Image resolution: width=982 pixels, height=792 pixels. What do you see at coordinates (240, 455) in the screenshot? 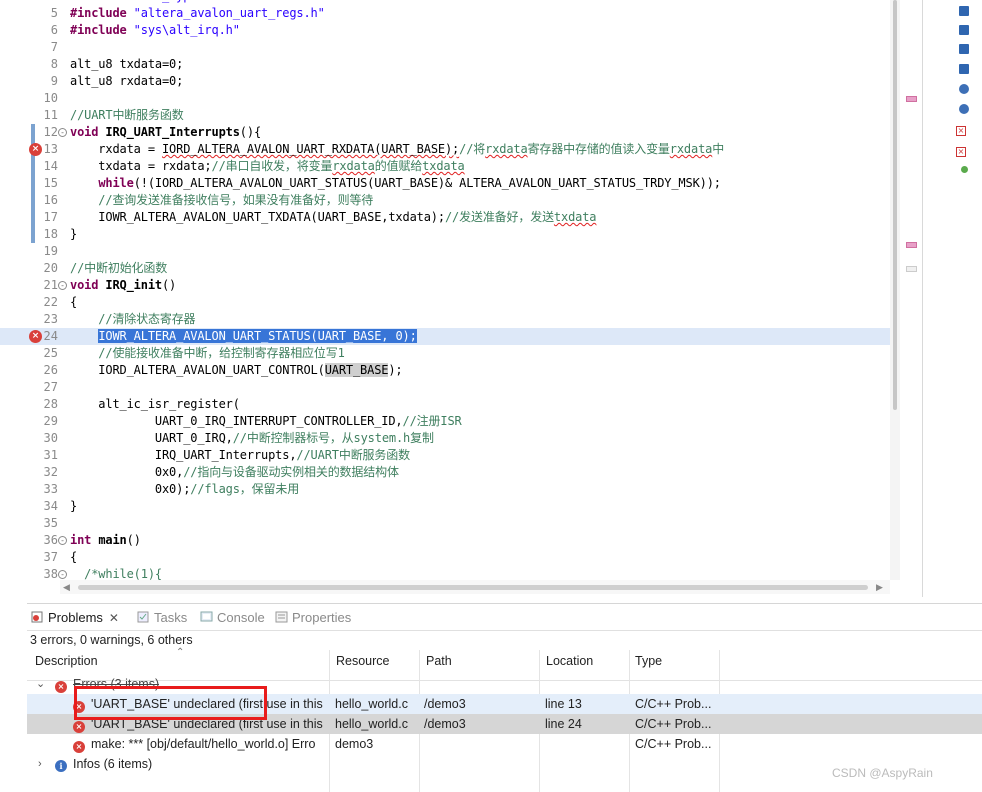
I see `code-text: IRQ_UART_Interrupts,//UART中断服务函数` at bounding box center [240, 455].